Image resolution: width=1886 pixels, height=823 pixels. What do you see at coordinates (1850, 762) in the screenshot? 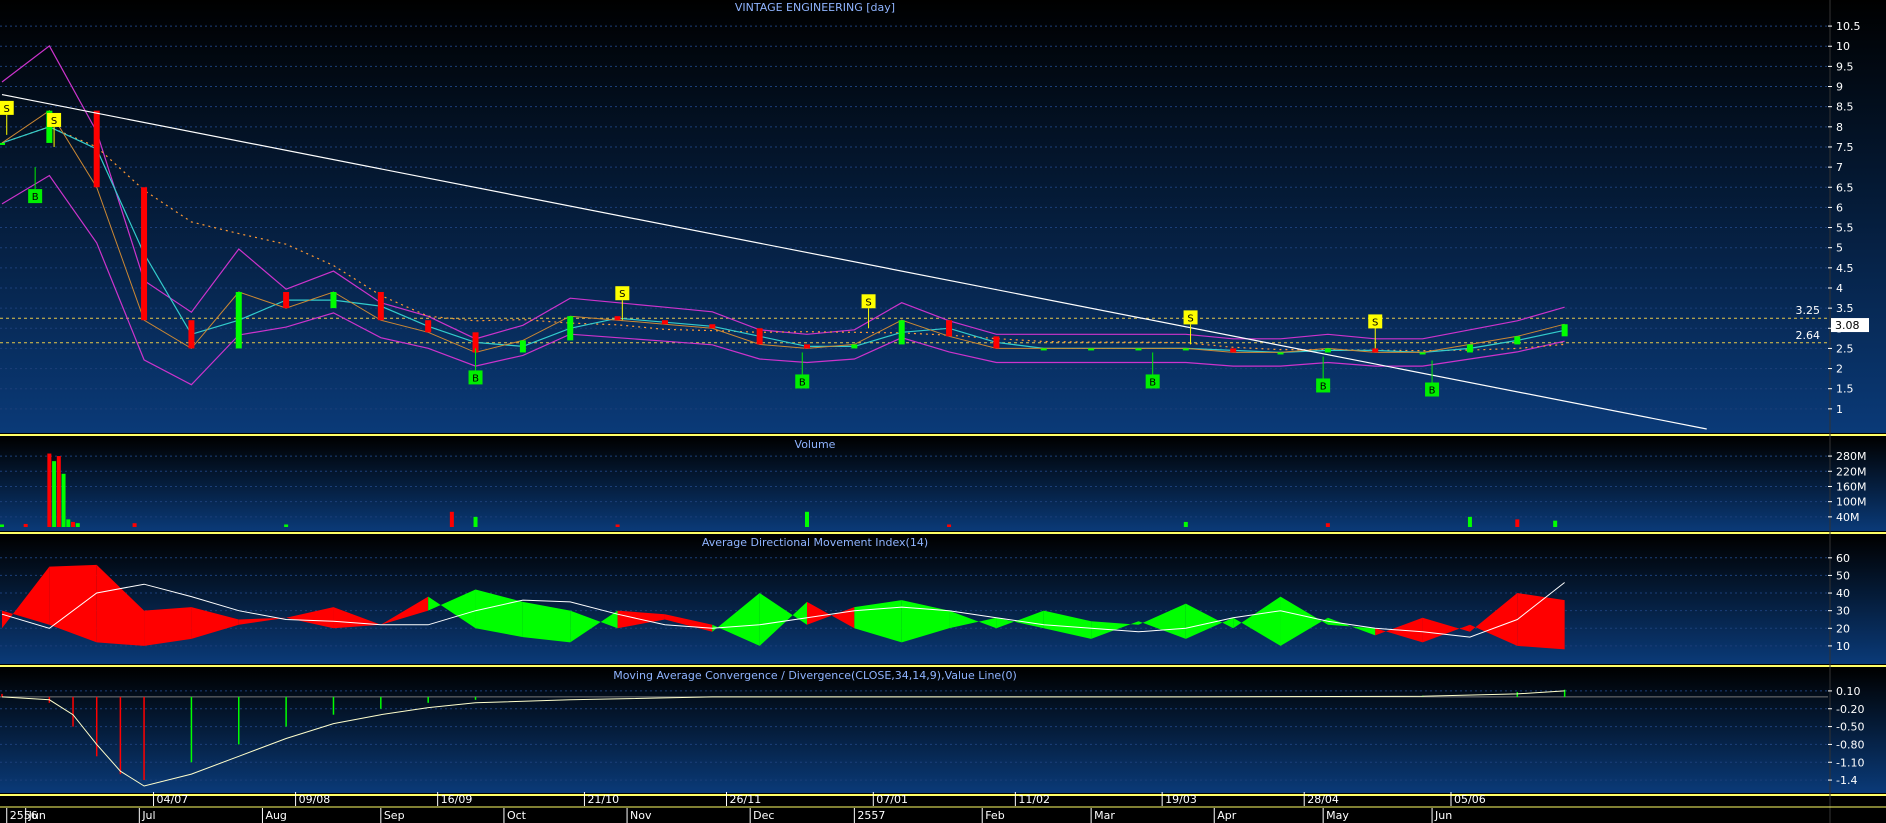
I see `y-tick-label: -1.10` at bounding box center [1850, 762].